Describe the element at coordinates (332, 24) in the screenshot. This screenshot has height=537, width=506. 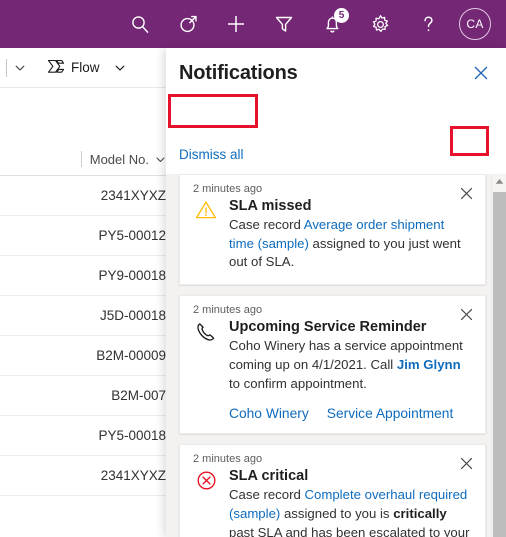
I see `bell-icon: 5` at that location.